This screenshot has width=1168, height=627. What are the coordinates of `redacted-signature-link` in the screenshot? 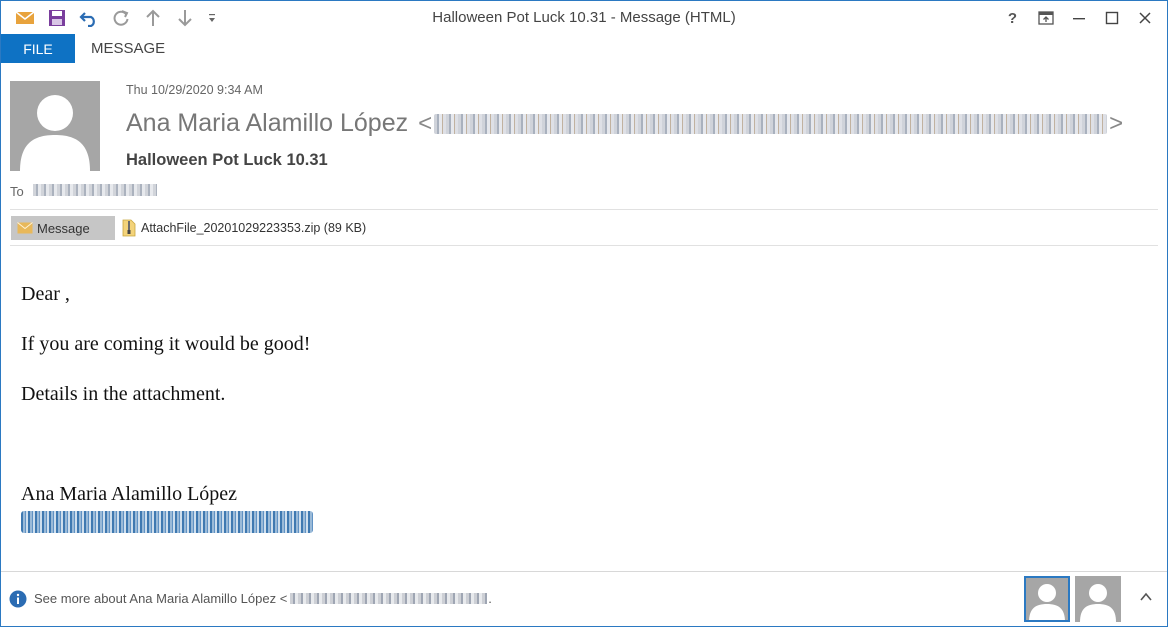 It's located at (167, 522).